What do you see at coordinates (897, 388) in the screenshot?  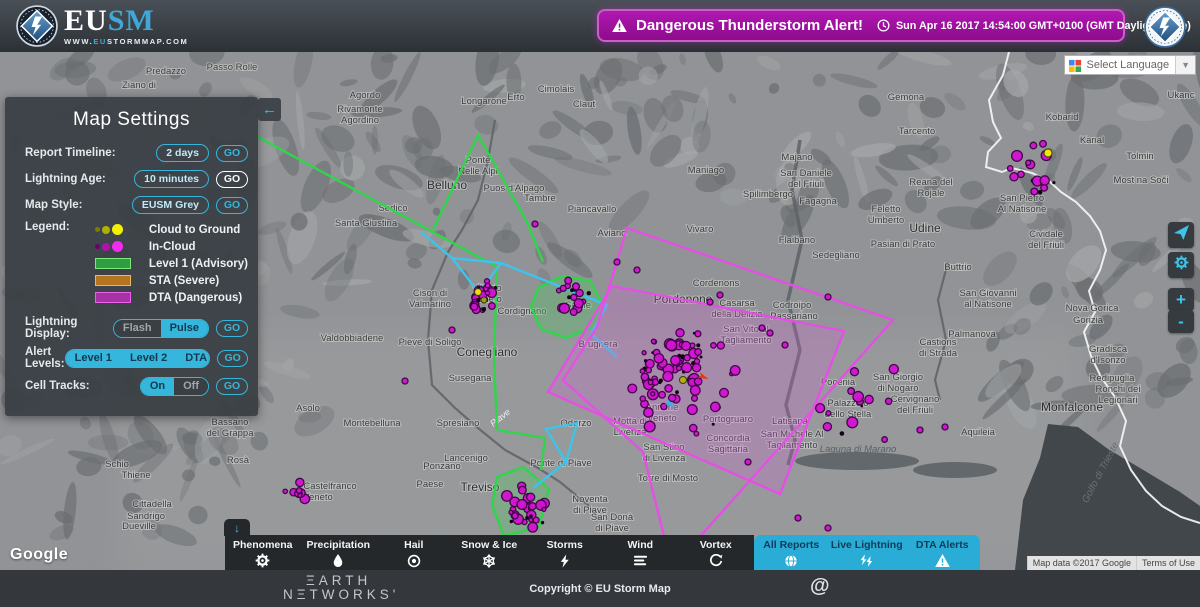 I see `svg-text: di Nogaro` at bounding box center [897, 388].